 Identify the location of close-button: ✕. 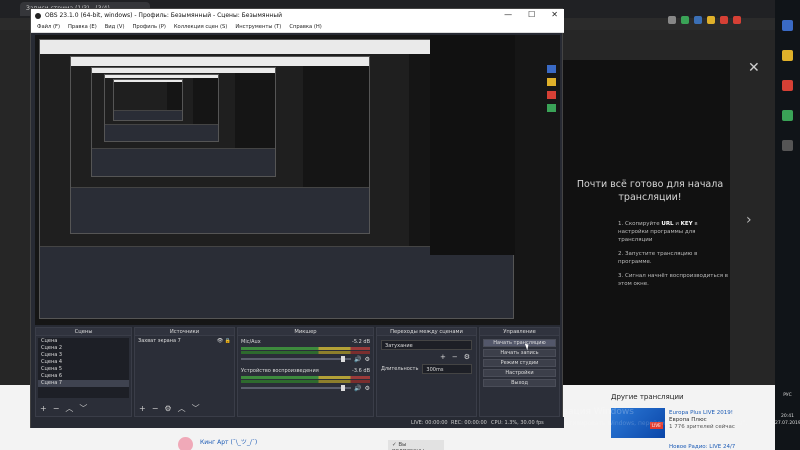
(554, 14).